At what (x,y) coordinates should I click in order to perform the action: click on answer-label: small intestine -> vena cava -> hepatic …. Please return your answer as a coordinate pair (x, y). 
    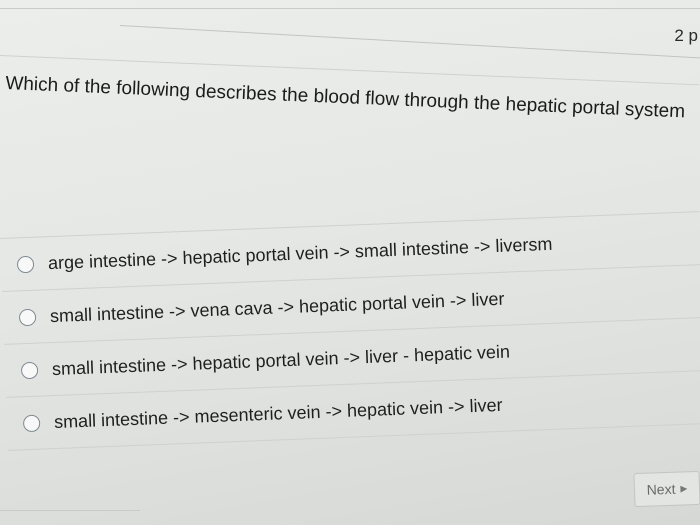
    Looking at the image, I should click on (277, 307).